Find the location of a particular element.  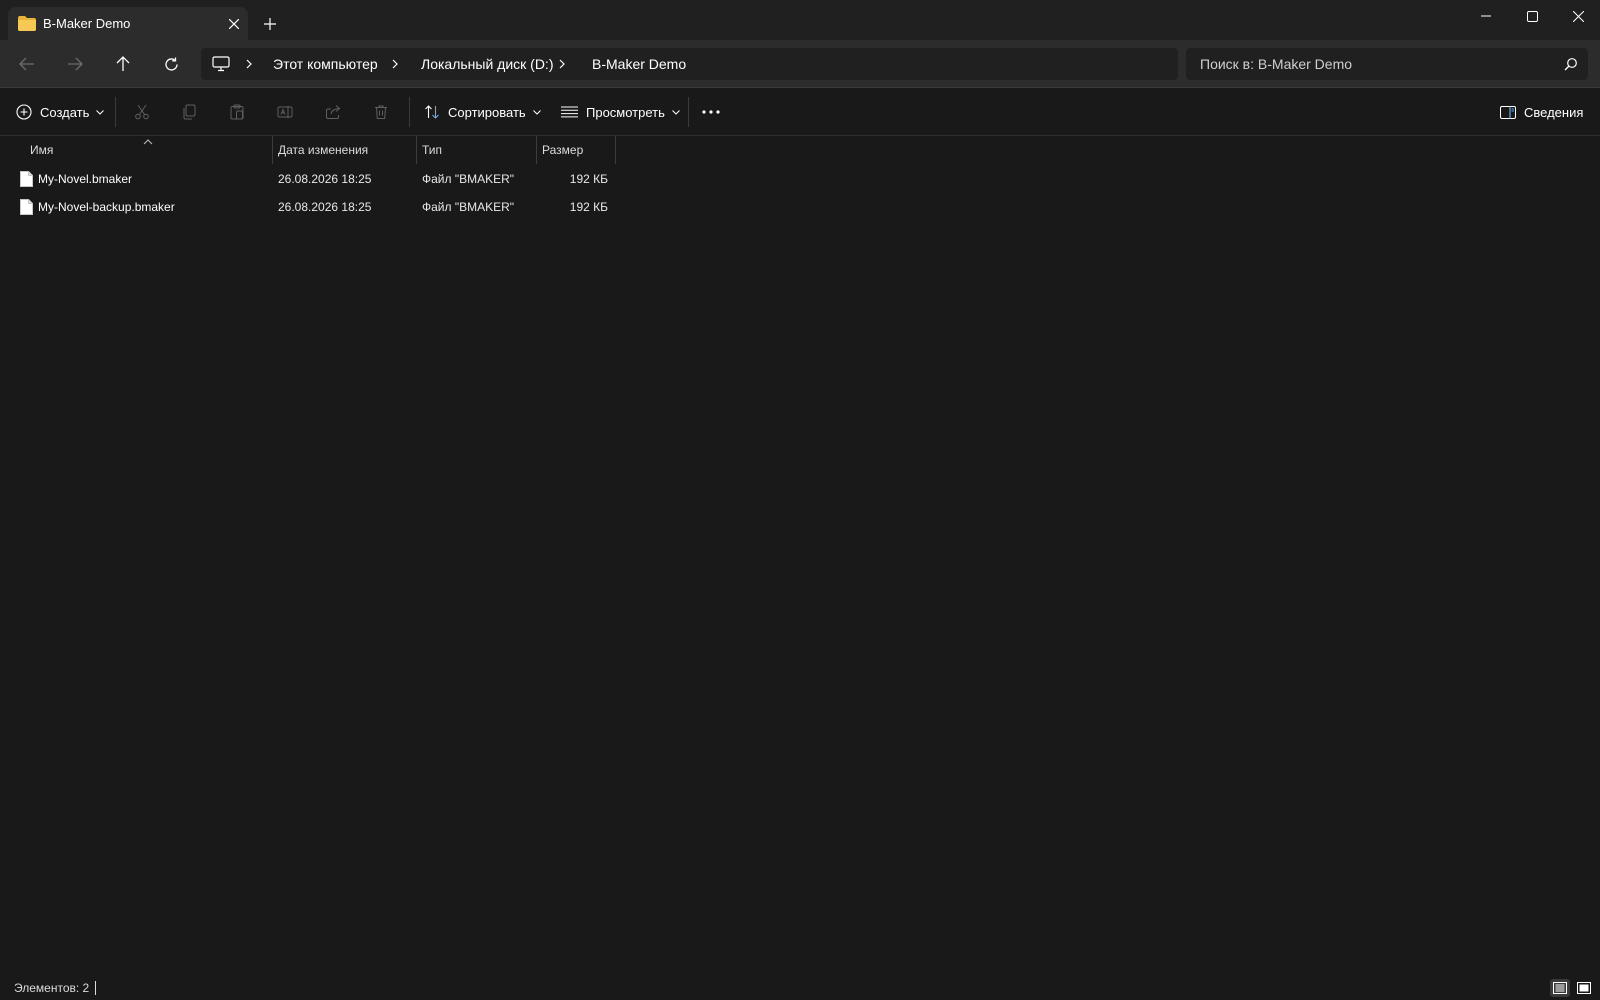

column-date-modified: Дата изменения is located at coordinates (348, 150).